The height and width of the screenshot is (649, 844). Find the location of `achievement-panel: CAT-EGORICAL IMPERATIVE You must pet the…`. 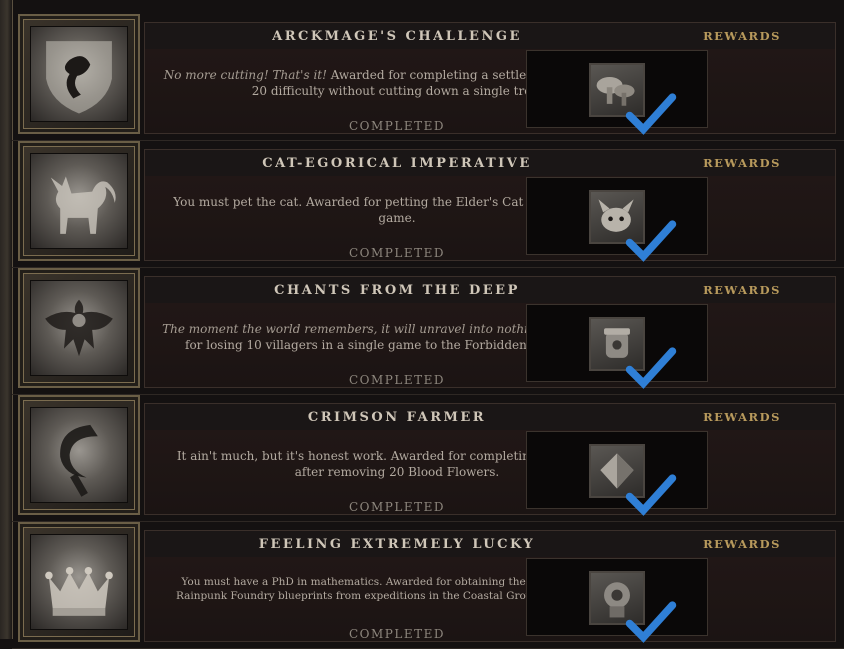

achievement-panel: CAT-EGORICAL IMPERATIVE You must pet the… is located at coordinates (490, 205).